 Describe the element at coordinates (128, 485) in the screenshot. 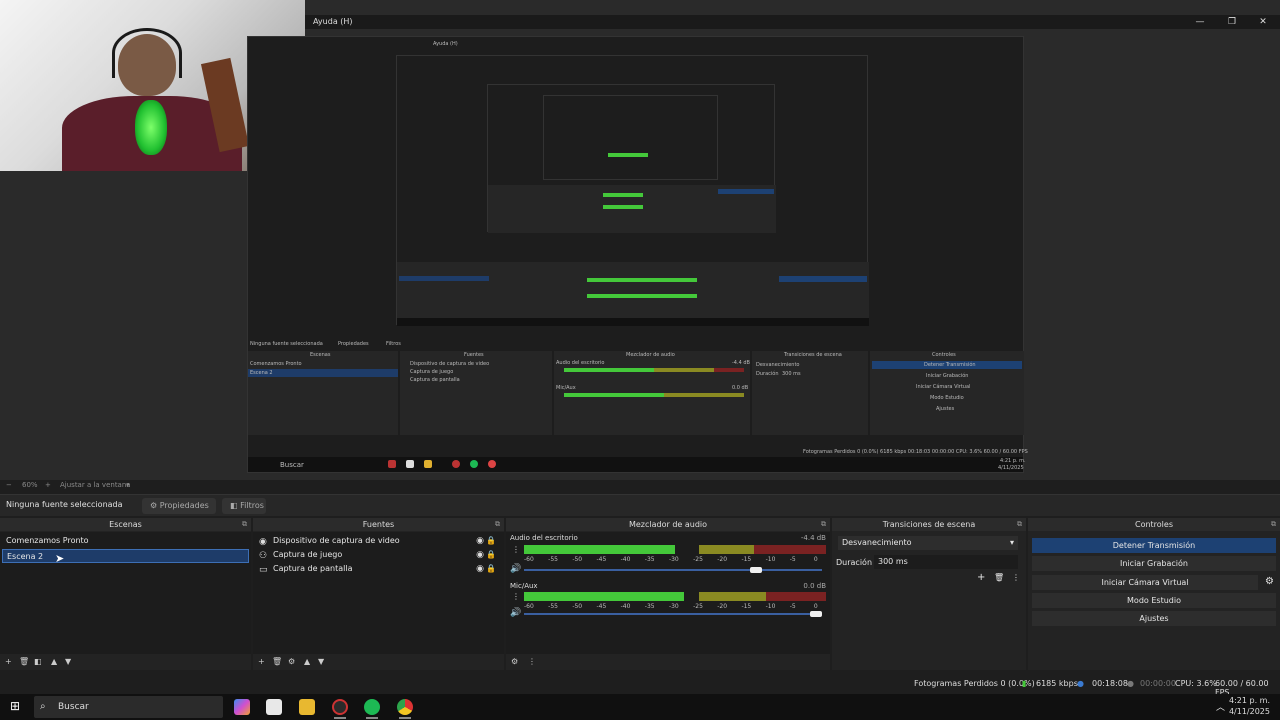

I see `chevron-down-icon: ▾` at that location.